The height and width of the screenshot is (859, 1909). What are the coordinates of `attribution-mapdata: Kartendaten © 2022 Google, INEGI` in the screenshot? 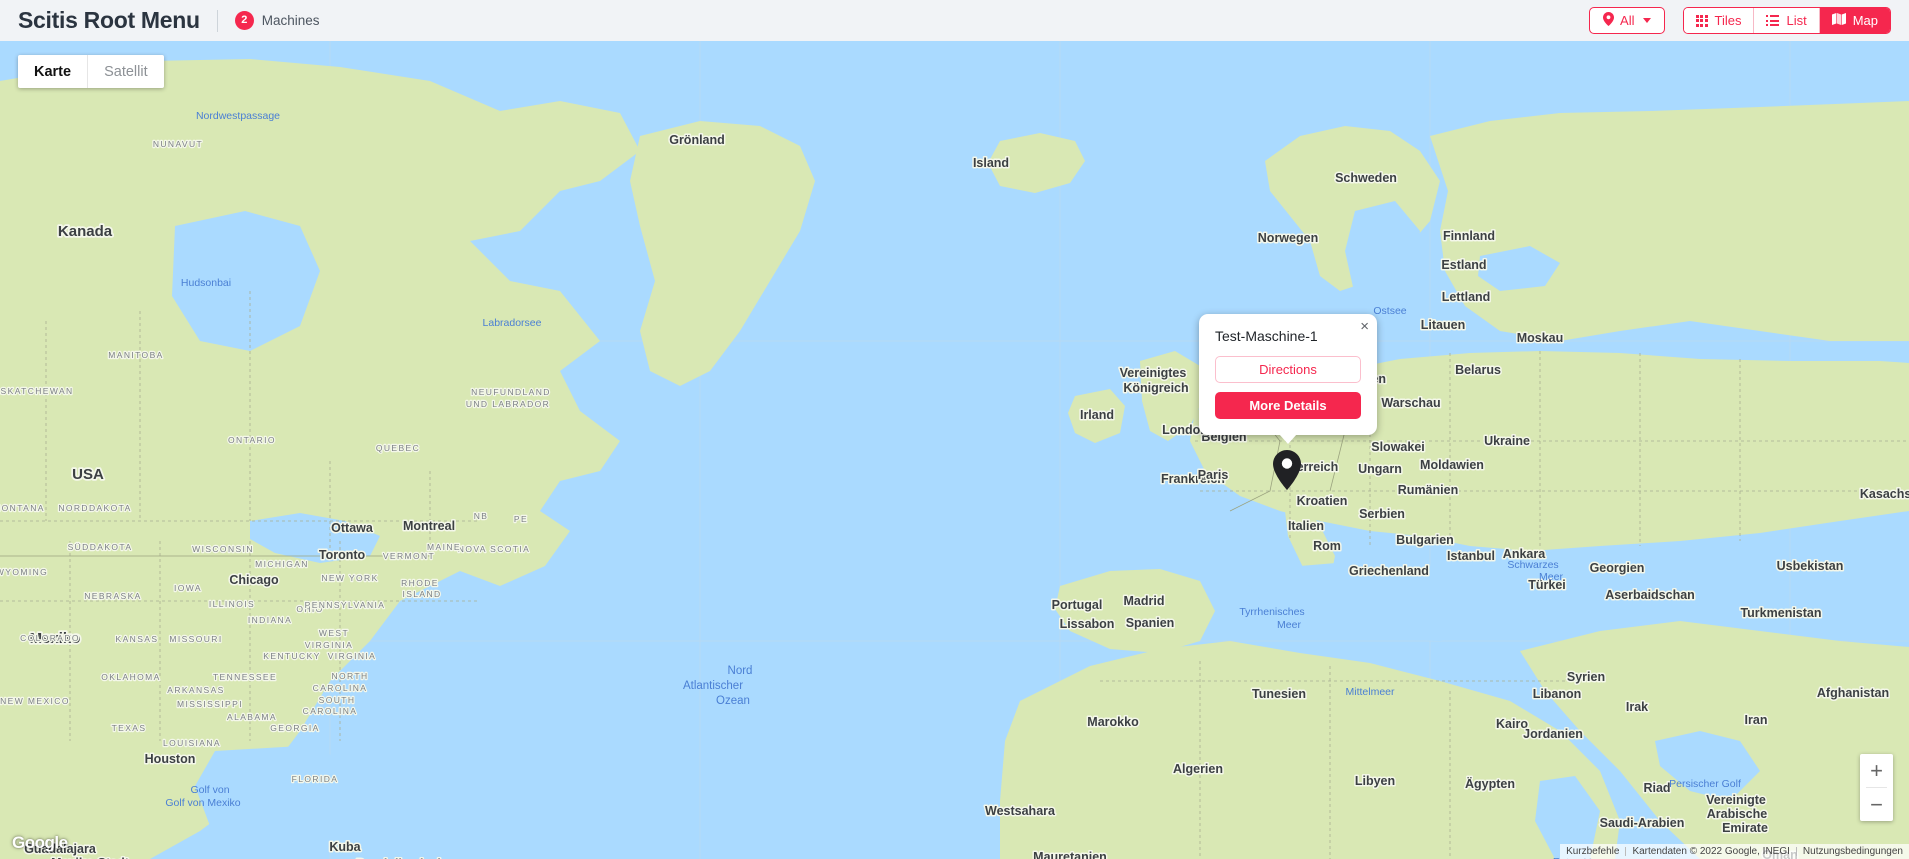 It's located at (1711, 851).